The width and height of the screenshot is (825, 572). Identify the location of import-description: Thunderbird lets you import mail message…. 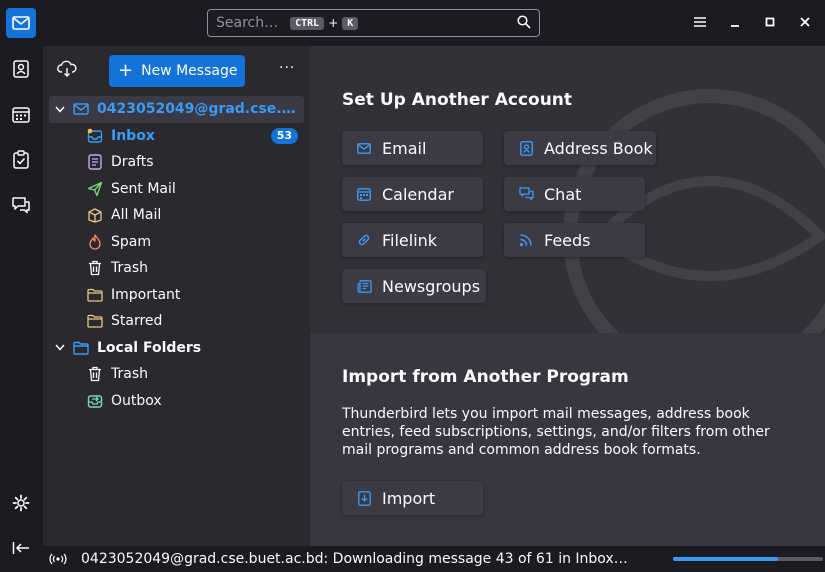
(556, 432).